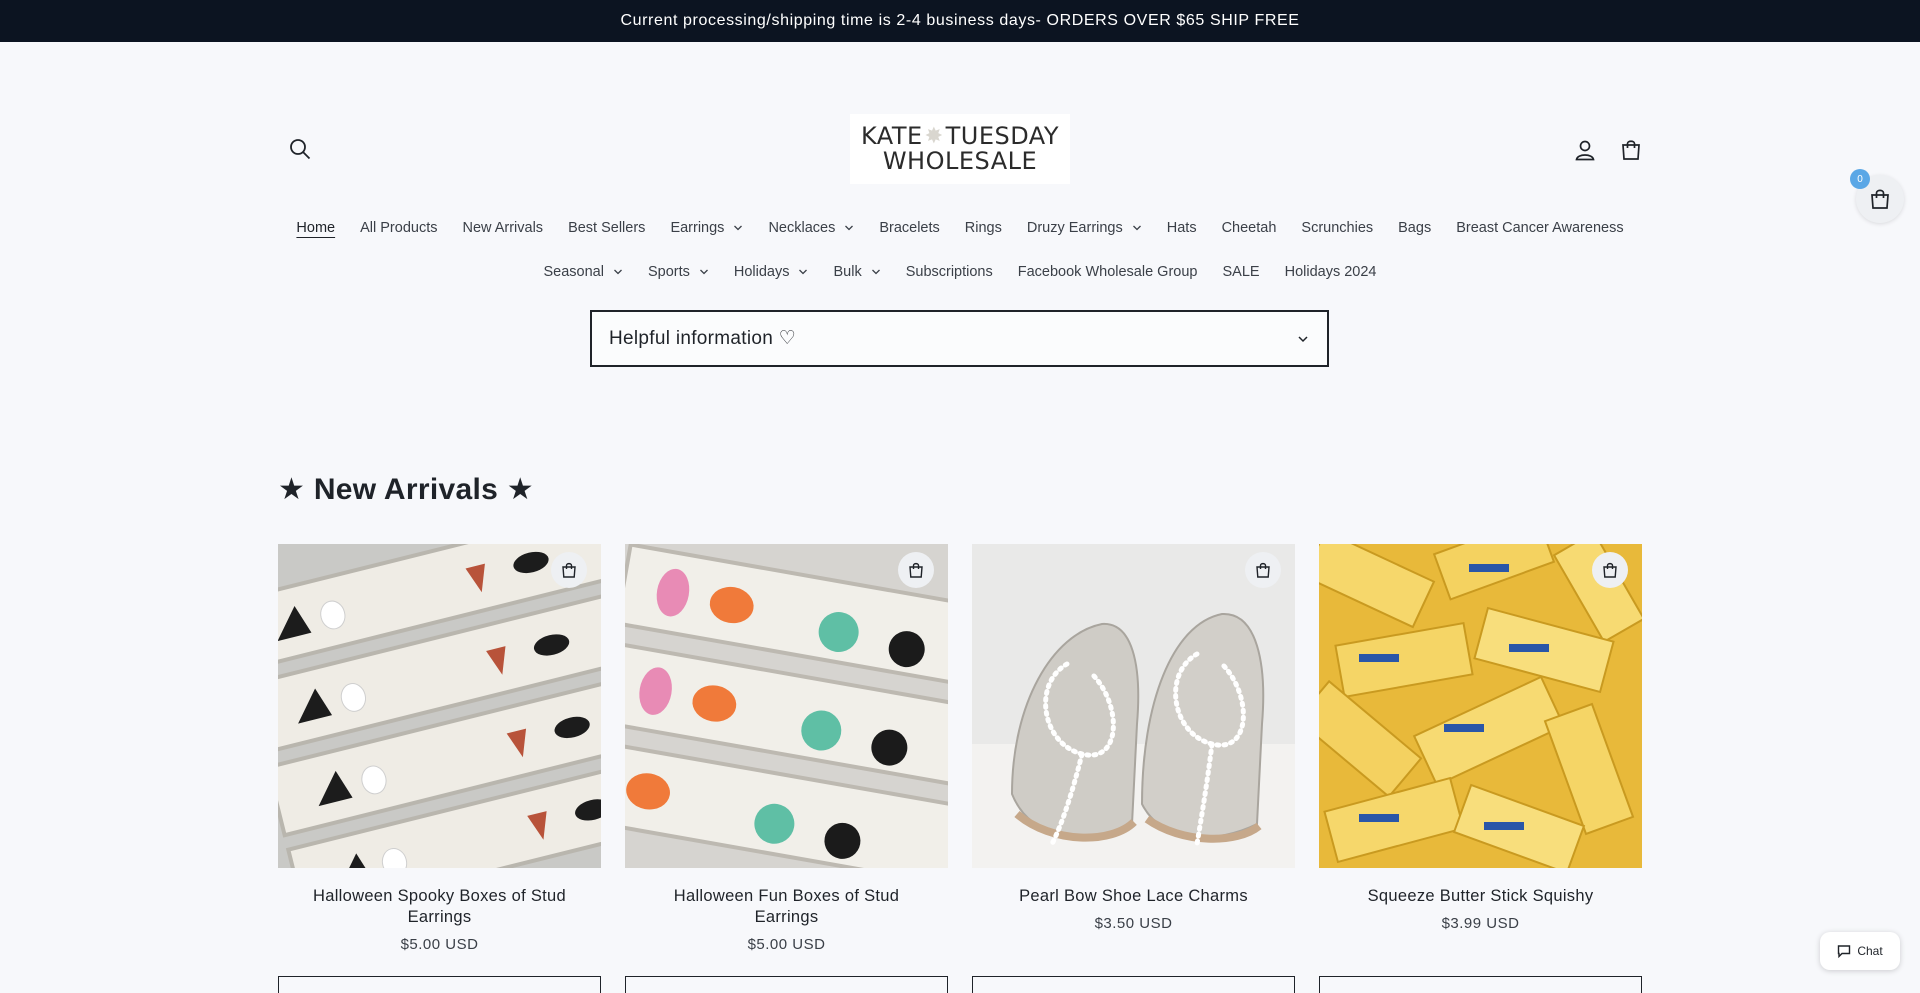 The width and height of the screenshot is (1920, 993). Describe the element at coordinates (1002, 135) in the screenshot. I see `logo-text-tuesday: TUESDAY` at that location.